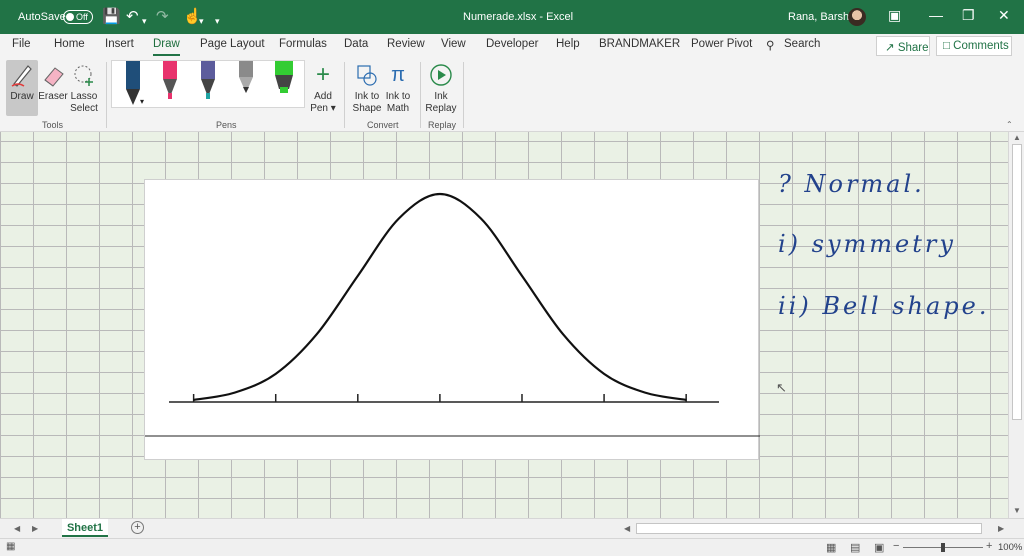  I want to click on tab-review: Review, so click(406, 44).